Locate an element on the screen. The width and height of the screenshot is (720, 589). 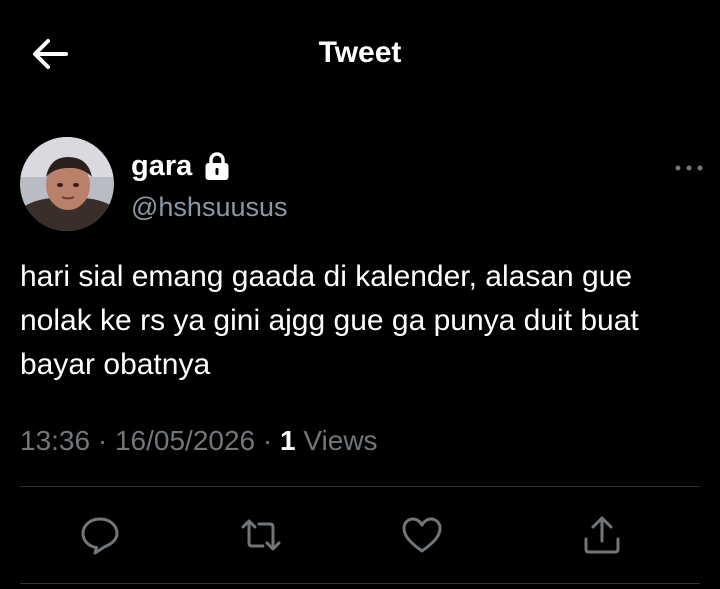
avatar-image is located at coordinates (67, 184).